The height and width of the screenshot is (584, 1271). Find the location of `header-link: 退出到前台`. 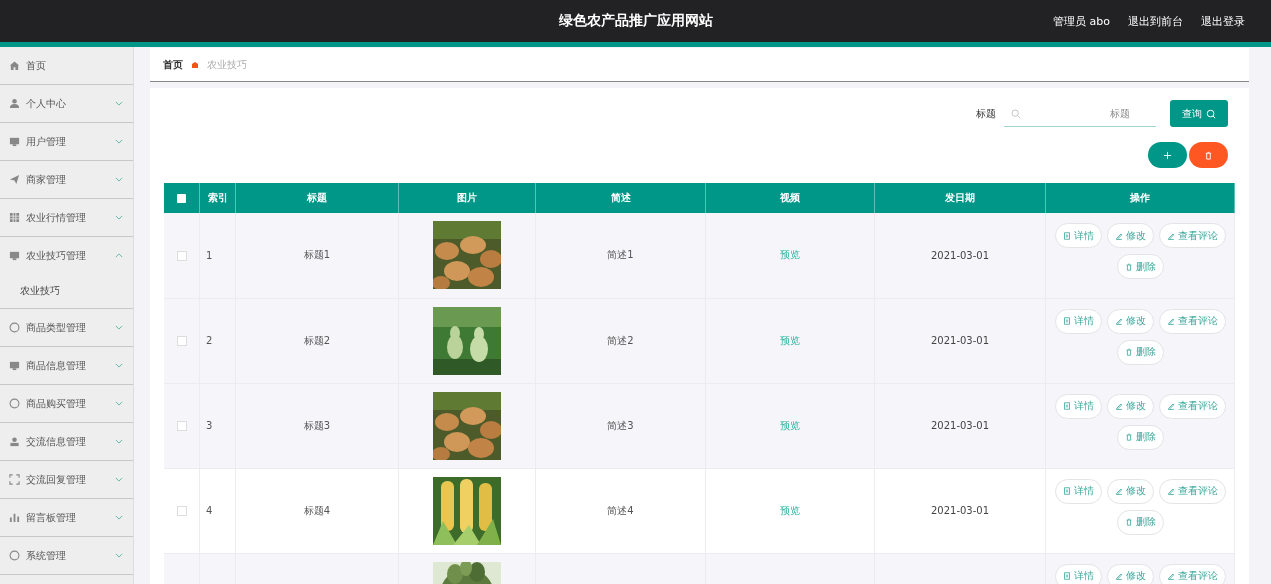

header-link: 退出到前台 is located at coordinates (1155, 21).